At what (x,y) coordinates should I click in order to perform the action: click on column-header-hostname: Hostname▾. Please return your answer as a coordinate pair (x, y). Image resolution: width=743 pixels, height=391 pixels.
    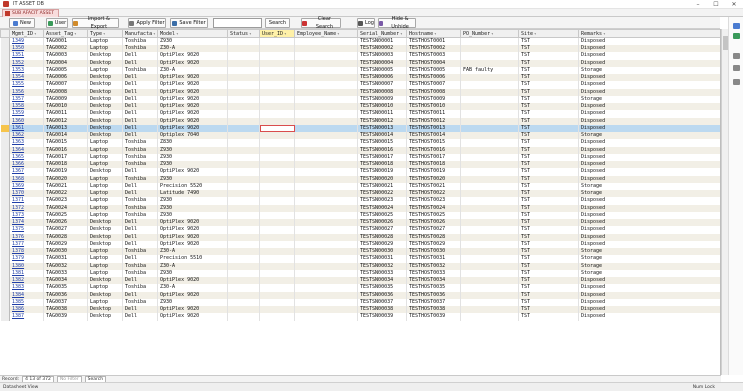
    Looking at the image, I should click on (433, 33).